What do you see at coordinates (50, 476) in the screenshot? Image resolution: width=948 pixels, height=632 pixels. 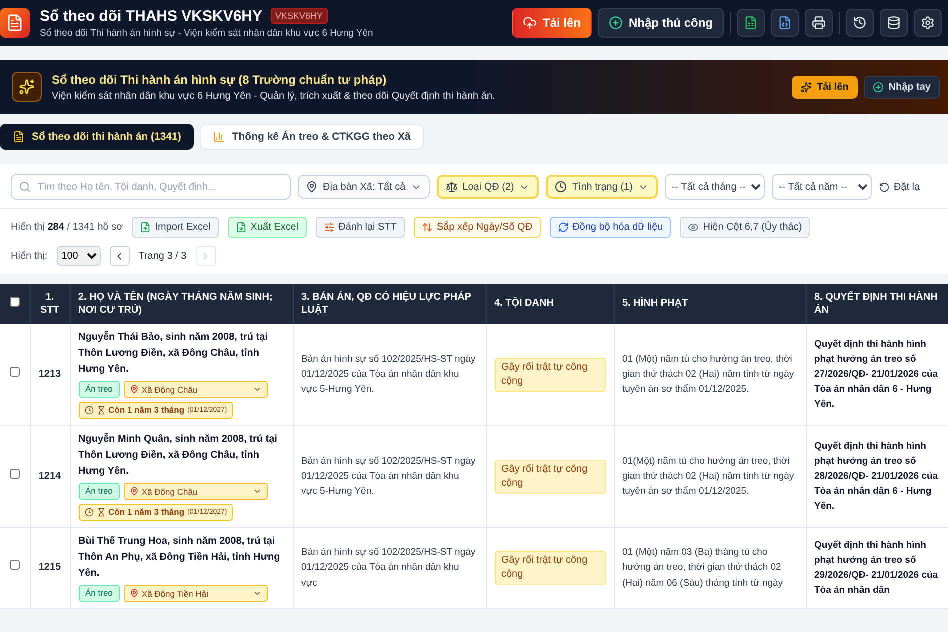 I see `row-number: 1214` at bounding box center [50, 476].